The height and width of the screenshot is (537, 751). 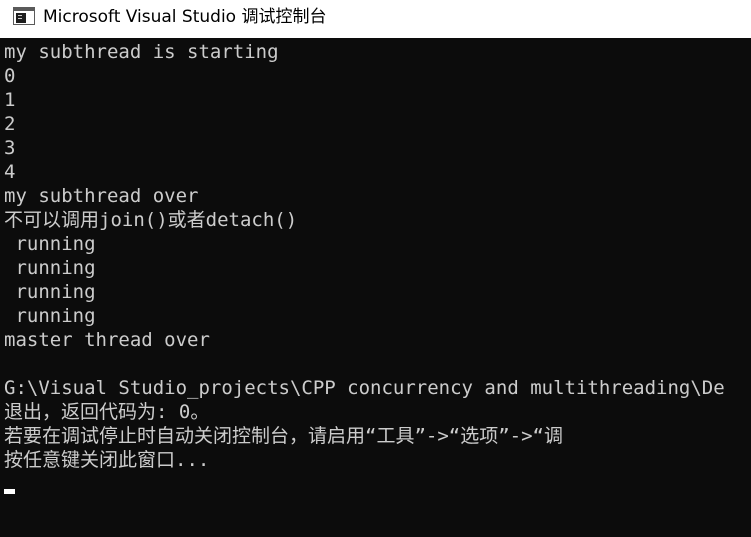 What do you see at coordinates (107, 412) in the screenshot?
I see `console-line: 退出，返回代码为: 0。` at bounding box center [107, 412].